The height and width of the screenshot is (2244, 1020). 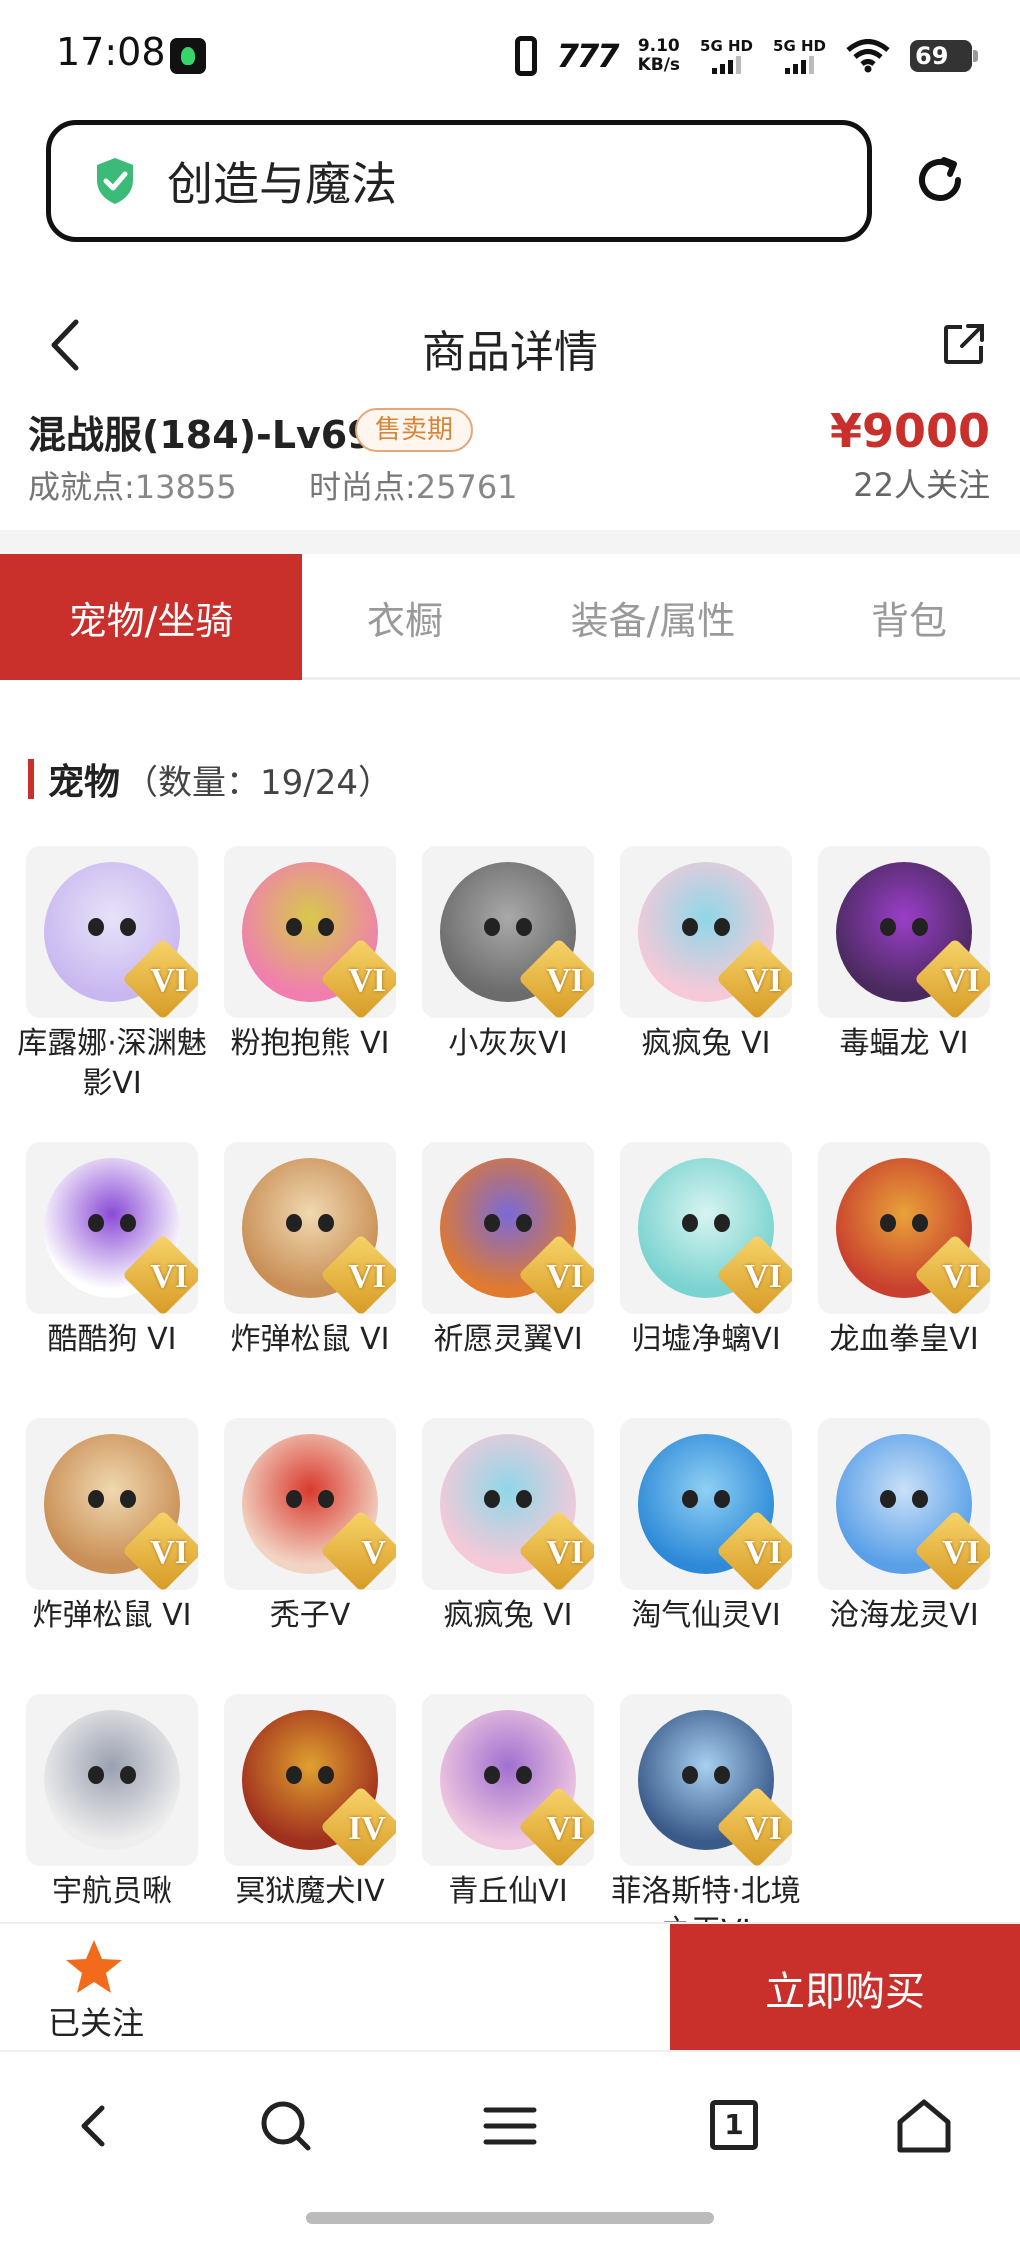 I want to click on pet-card: VI 归墟净螭VI, so click(x=706, y=1251).